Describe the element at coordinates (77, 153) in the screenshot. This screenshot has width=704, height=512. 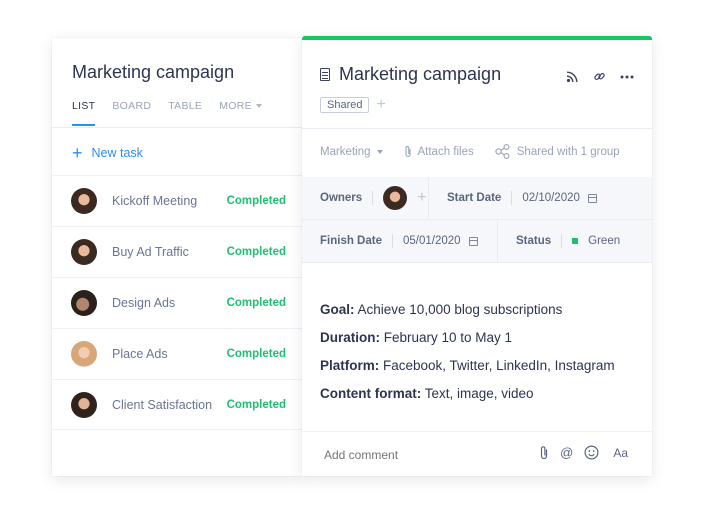
I see `plus-icon: +` at that location.